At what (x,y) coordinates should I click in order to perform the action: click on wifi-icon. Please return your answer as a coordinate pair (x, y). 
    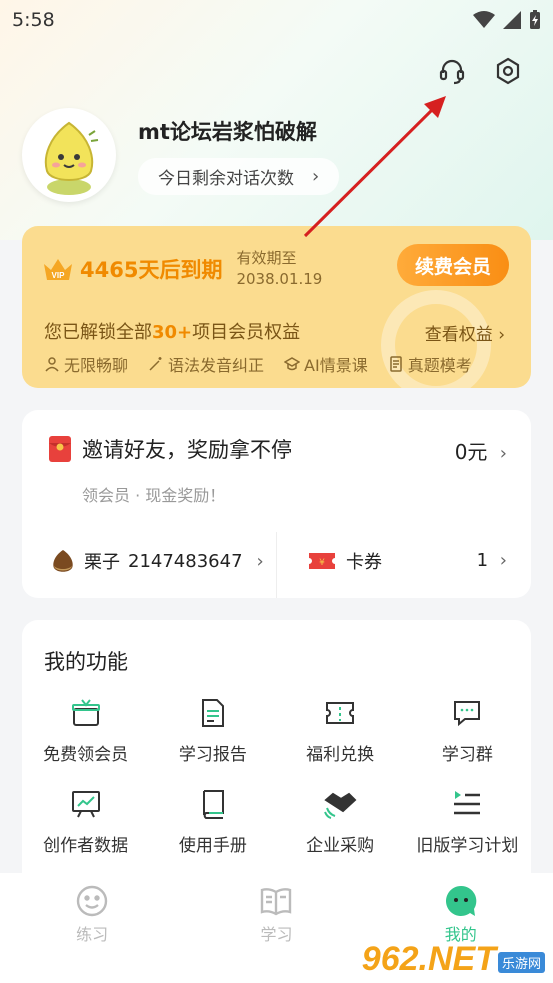
    Looking at the image, I should click on (484, 19).